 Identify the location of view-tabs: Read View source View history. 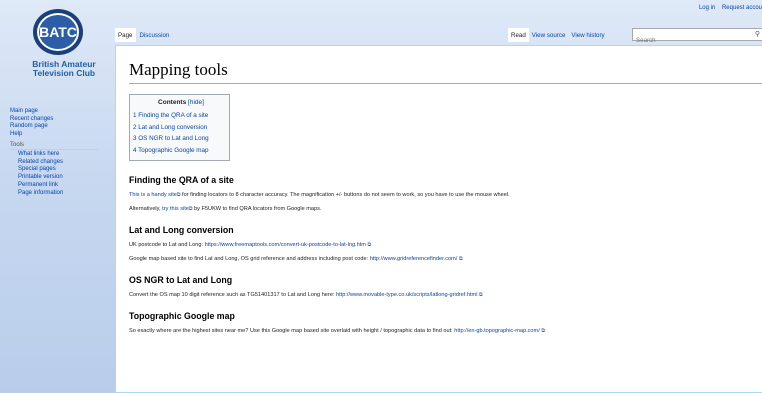
(558, 35).